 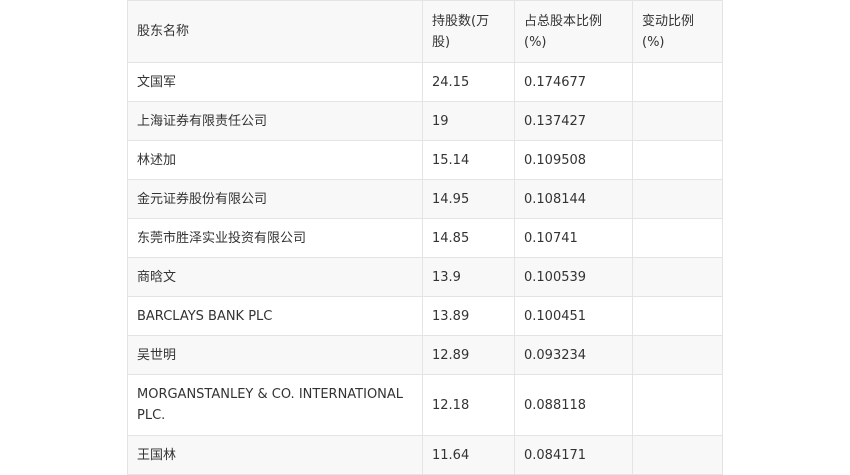 What do you see at coordinates (468, 316) in the screenshot?
I see `cell-shares-held: 13.89` at bounding box center [468, 316].